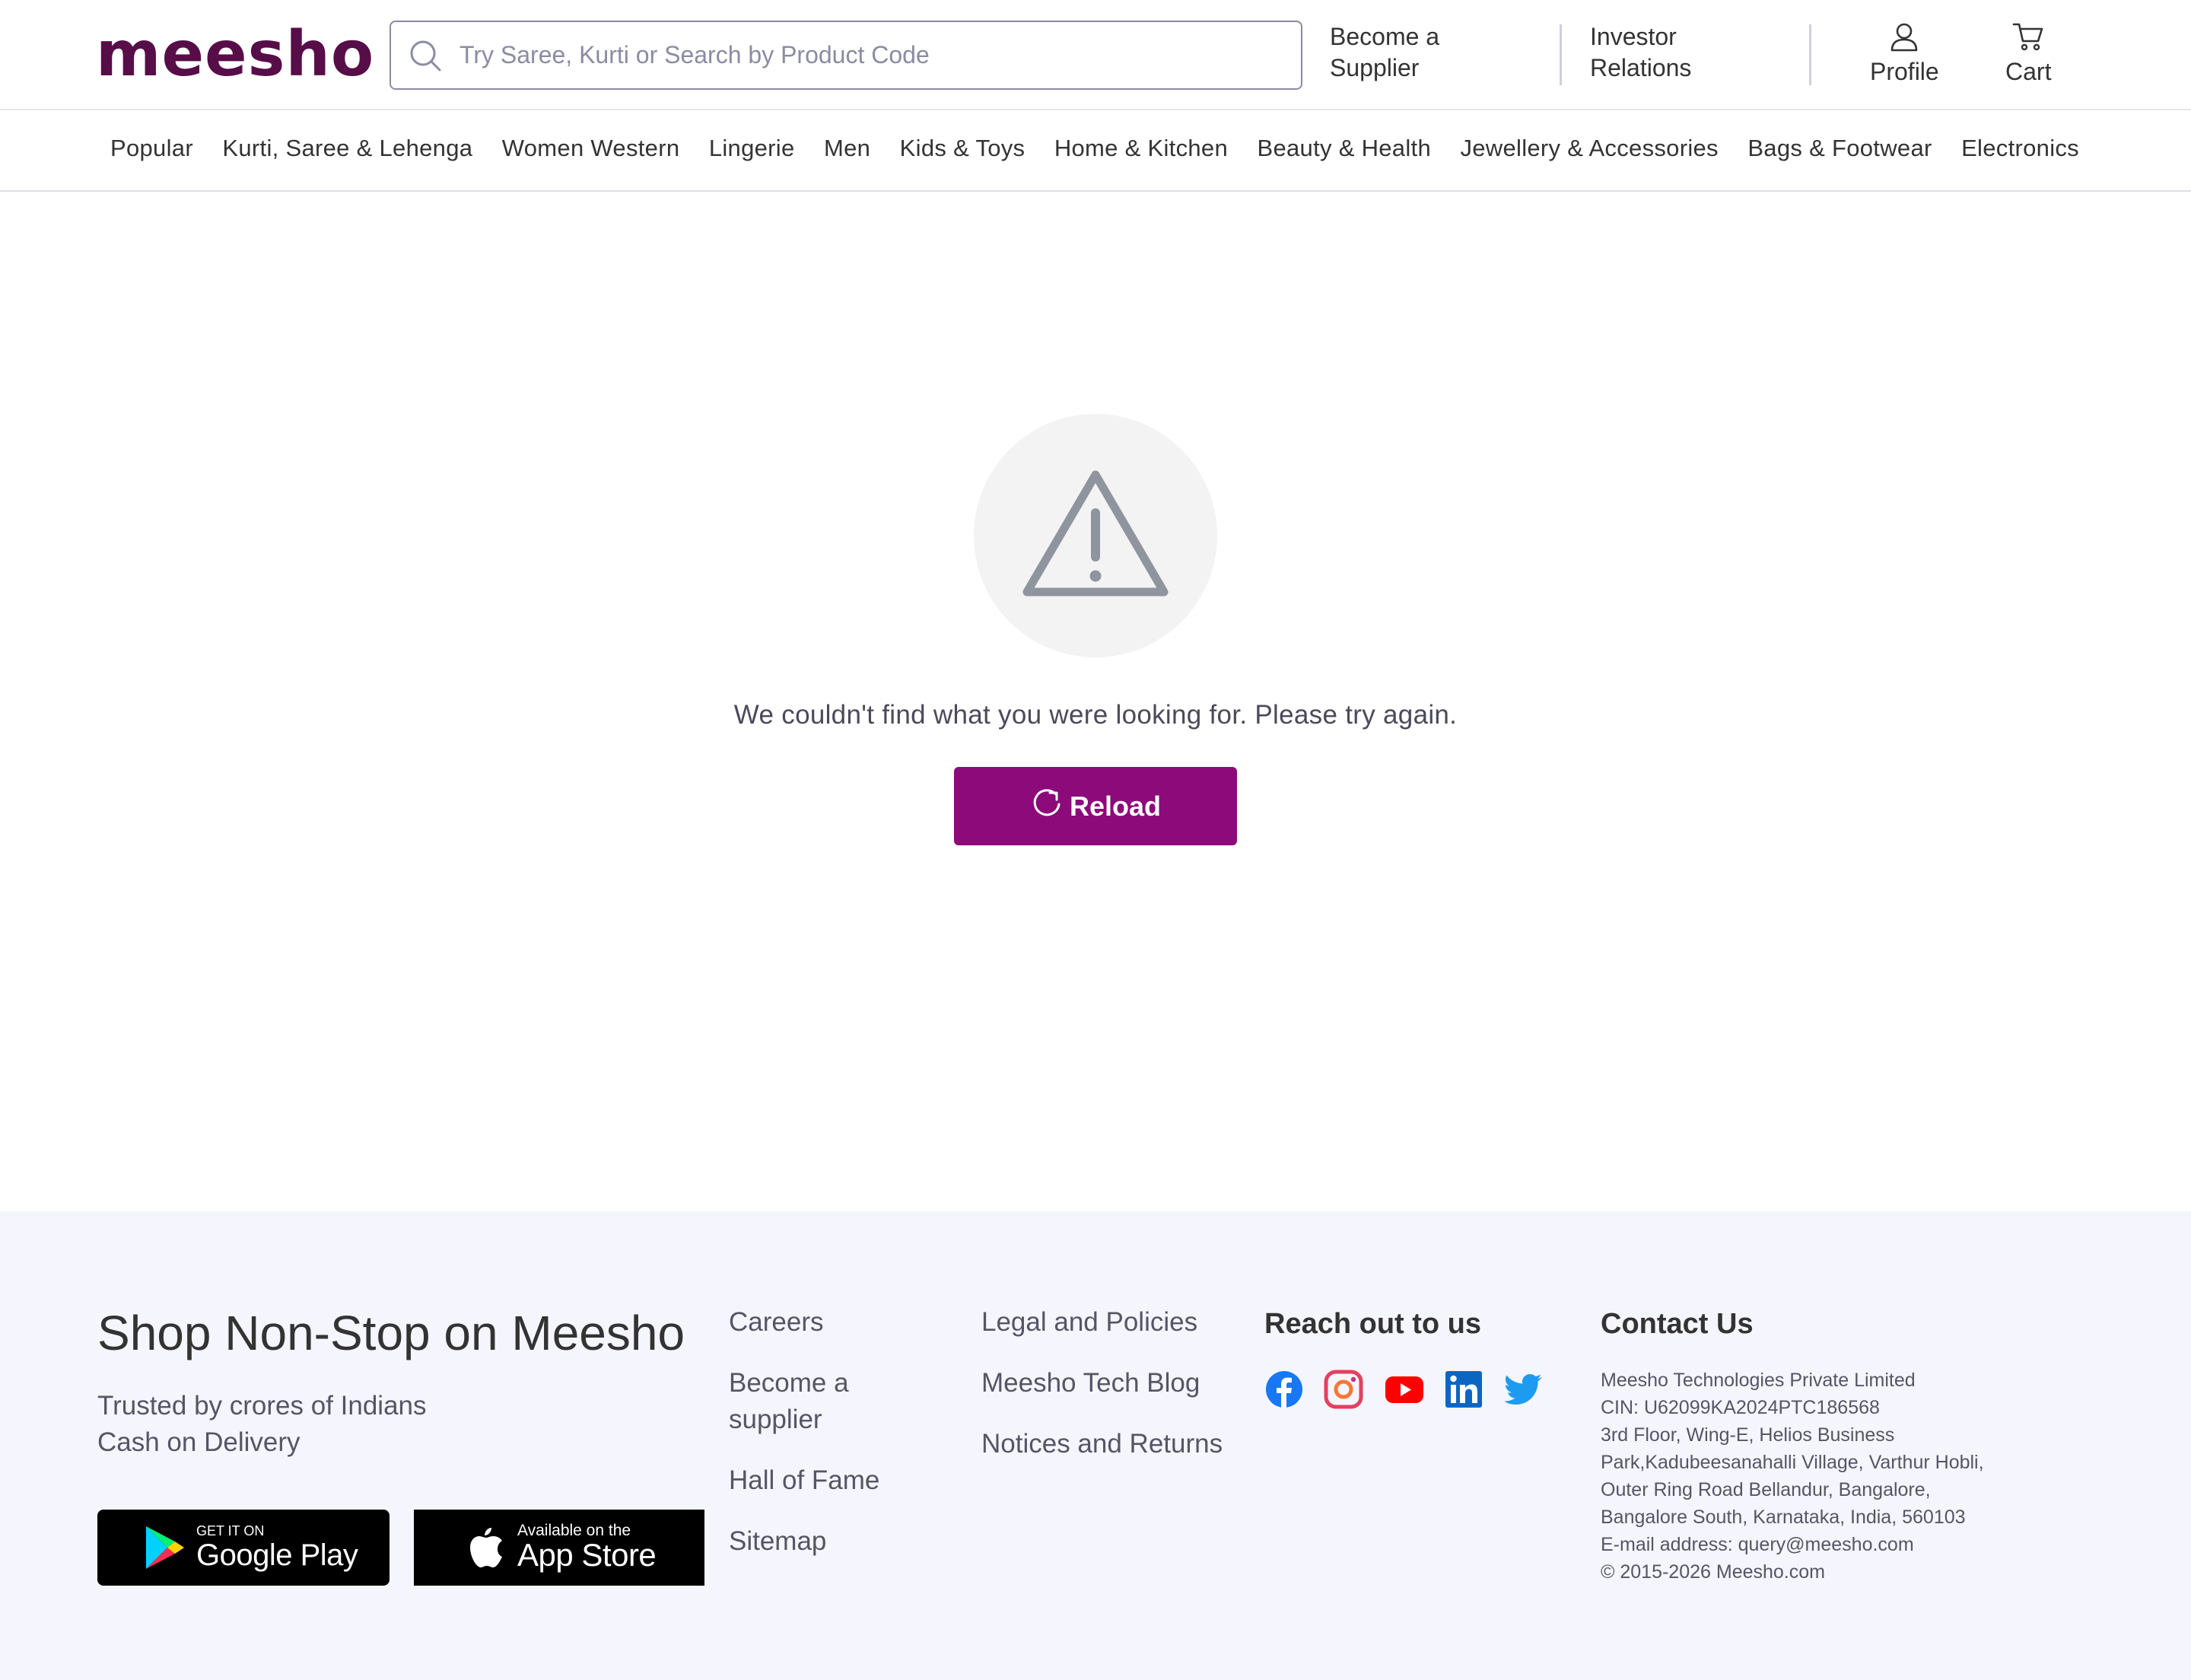  Describe the element at coordinates (2020, 148) in the screenshot. I see `category-electronics: Electronics` at that location.